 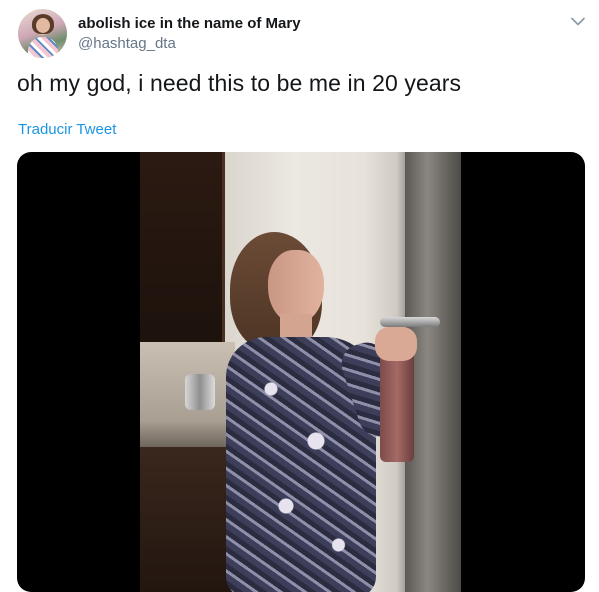 What do you see at coordinates (187, 519) in the screenshot?
I see `lower-cabinet` at bounding box center [187, 519].